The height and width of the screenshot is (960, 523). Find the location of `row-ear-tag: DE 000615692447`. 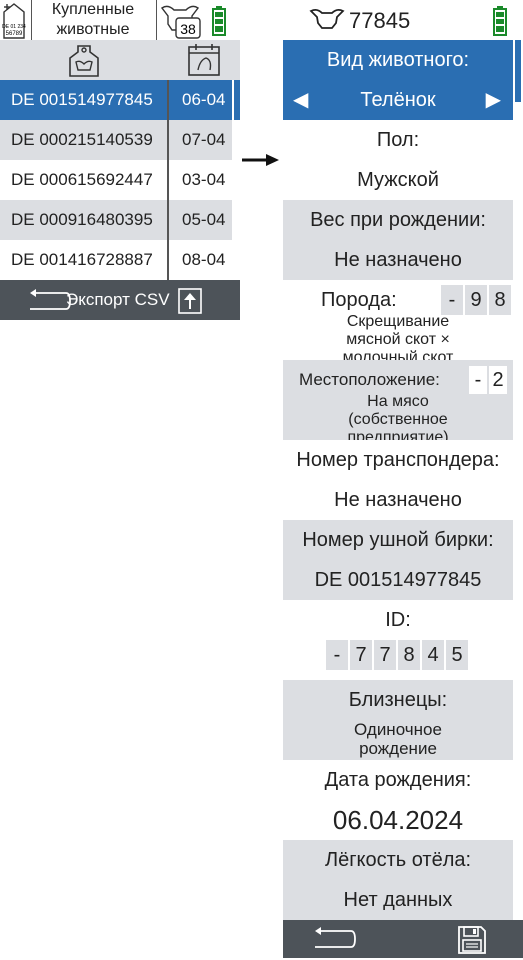

row-ear-tag: DE 000615692447 is located at coordinates (82, 179).